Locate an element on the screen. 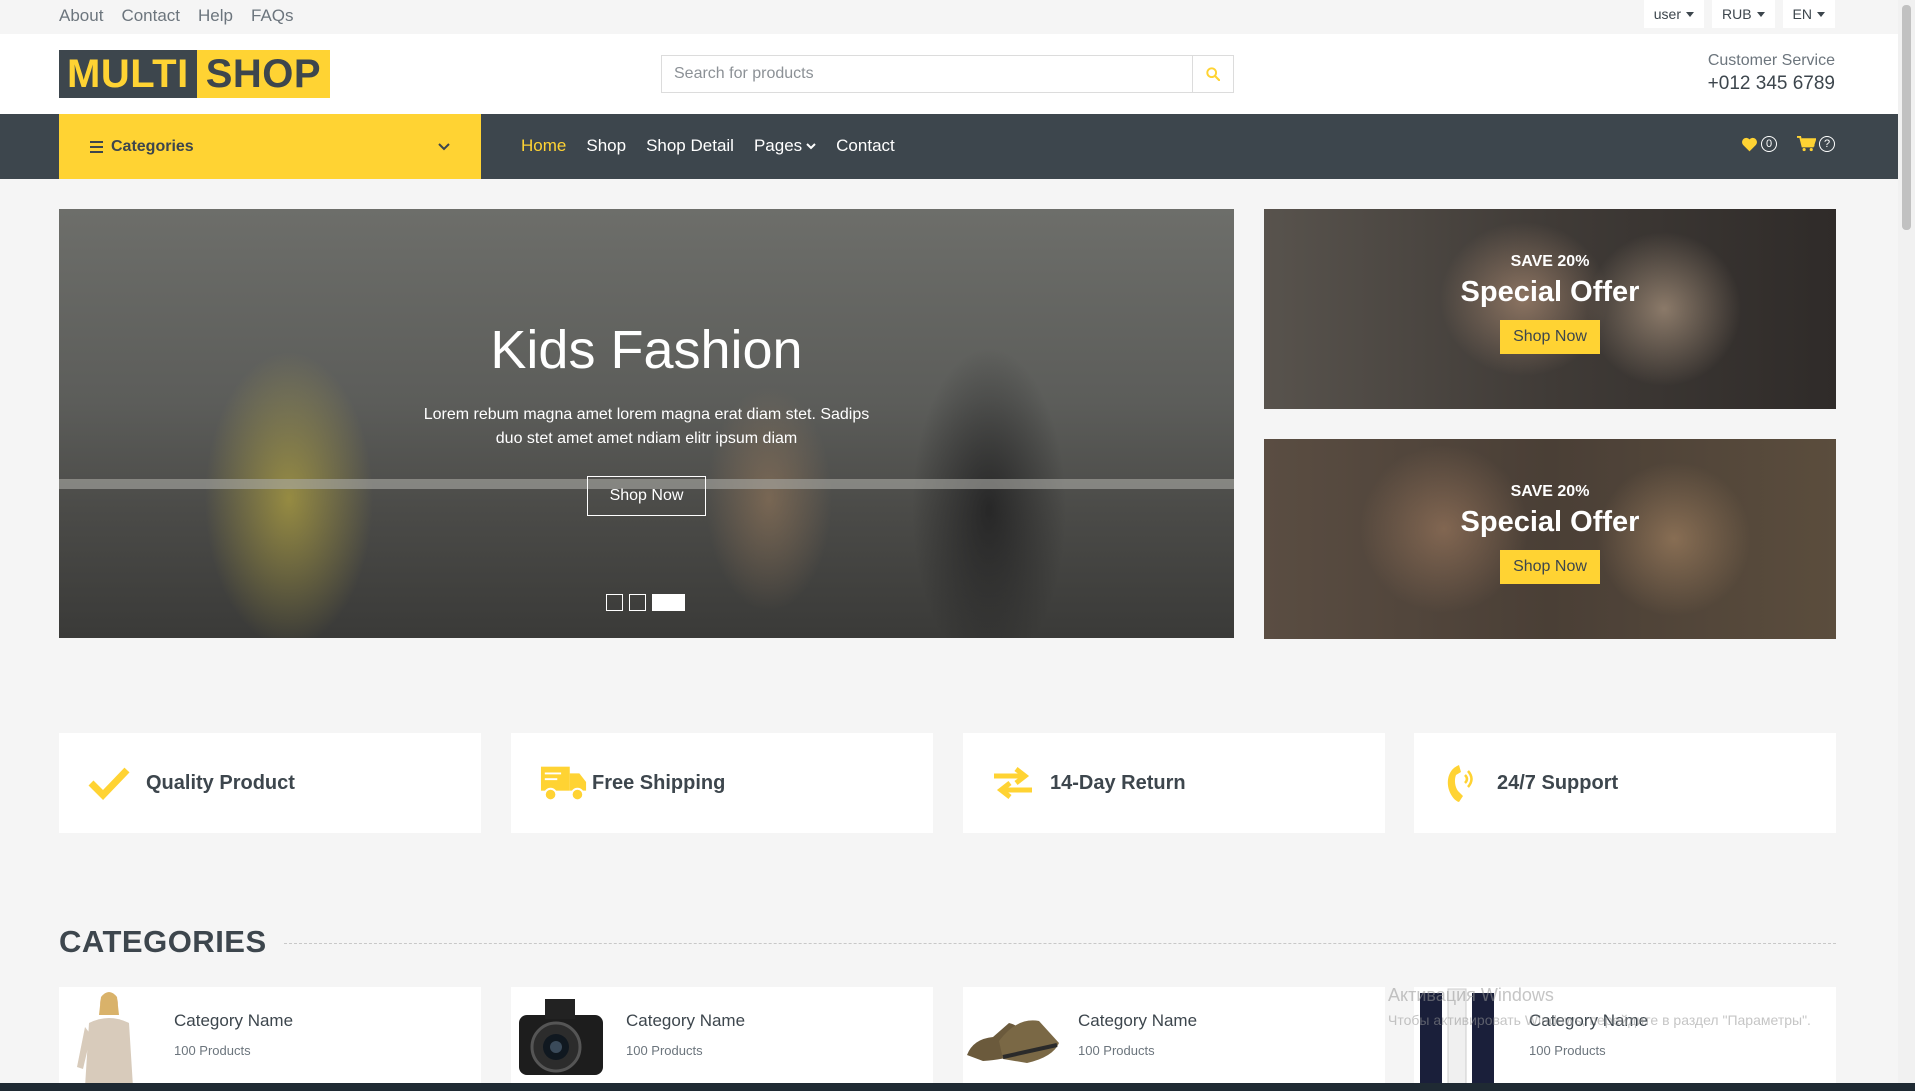 Image resolution: width=1915 pixels, height=1091 pixels. taskbar is located at coordinates (957, 1087).